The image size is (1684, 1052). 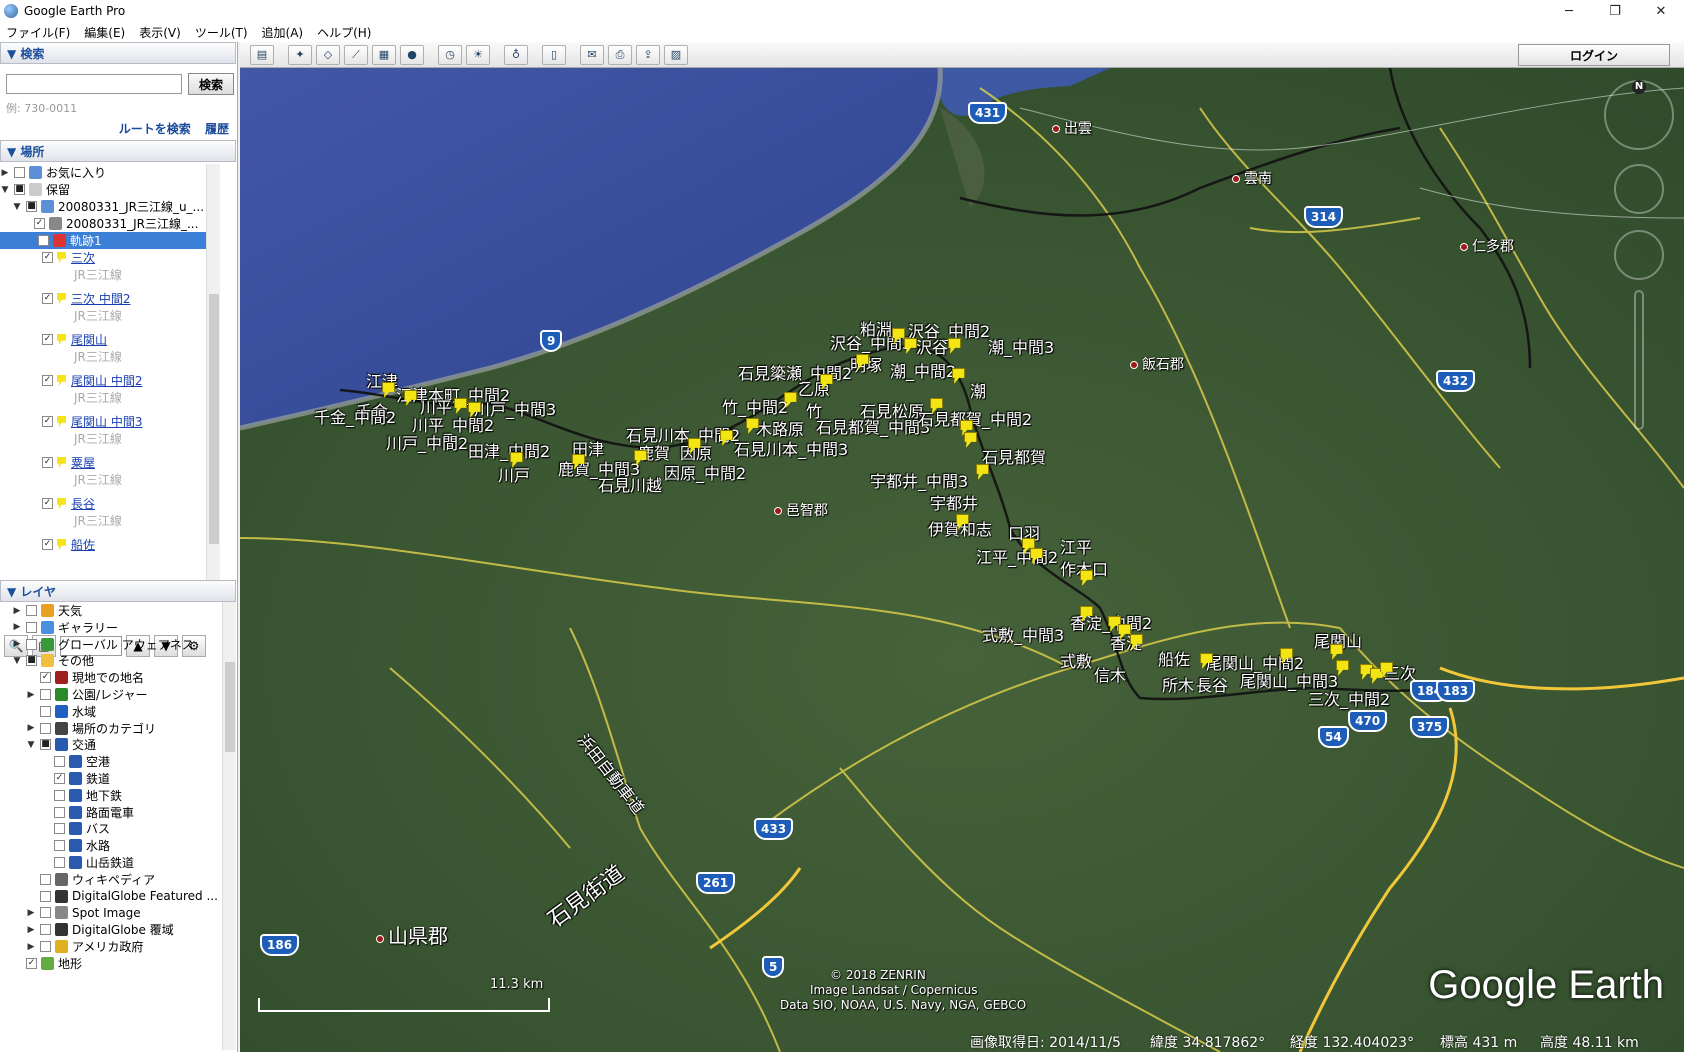 What do you see at coordinates (83, 912) in the screenshot?
I see `layer-row: ▶ Spot Image` at bounding box center [83, 912].